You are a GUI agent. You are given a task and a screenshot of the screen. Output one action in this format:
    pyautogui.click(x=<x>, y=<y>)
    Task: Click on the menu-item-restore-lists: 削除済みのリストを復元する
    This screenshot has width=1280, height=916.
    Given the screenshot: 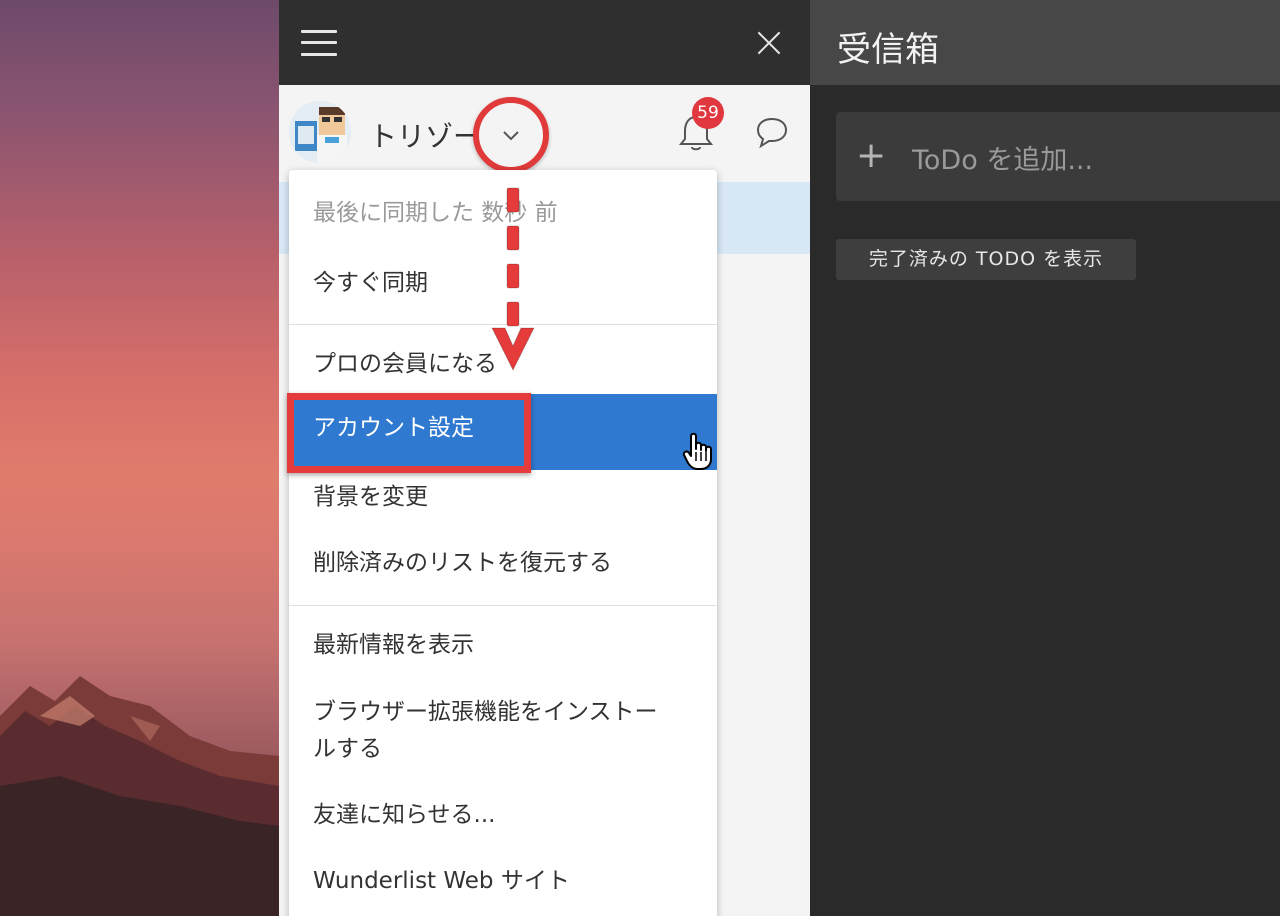 What is the action you would take?
    pyautogui.click(x=503, y=563)
    